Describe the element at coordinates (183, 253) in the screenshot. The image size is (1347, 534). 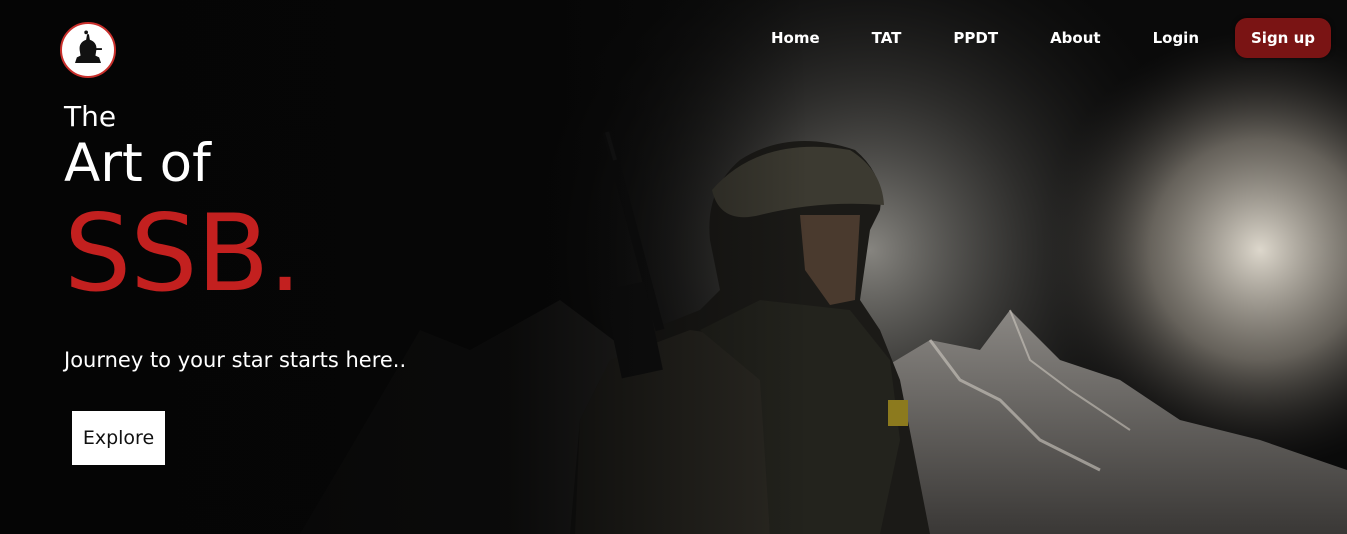
I see `hero-heading-ssb: SSB.` at that location.